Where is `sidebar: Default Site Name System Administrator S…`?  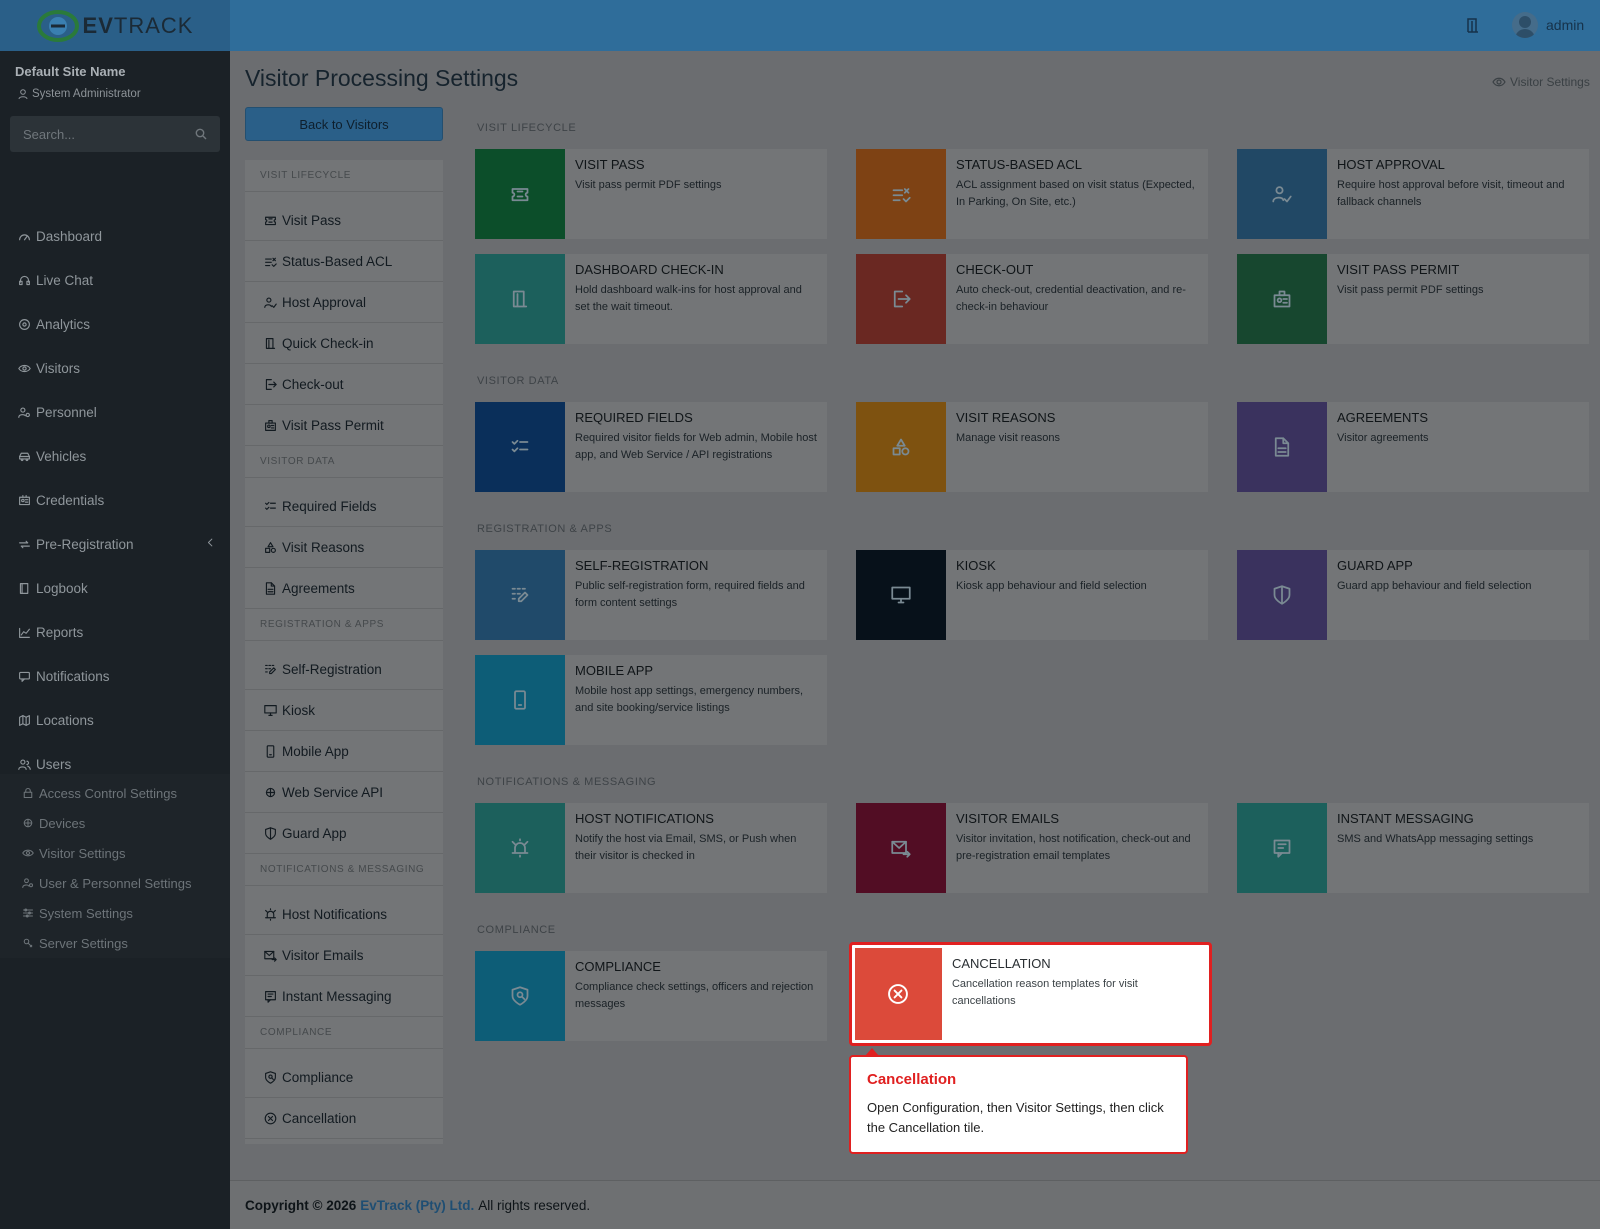 sidebar: Default Site Name System Administrator S… is located at coordinates (115, 640).